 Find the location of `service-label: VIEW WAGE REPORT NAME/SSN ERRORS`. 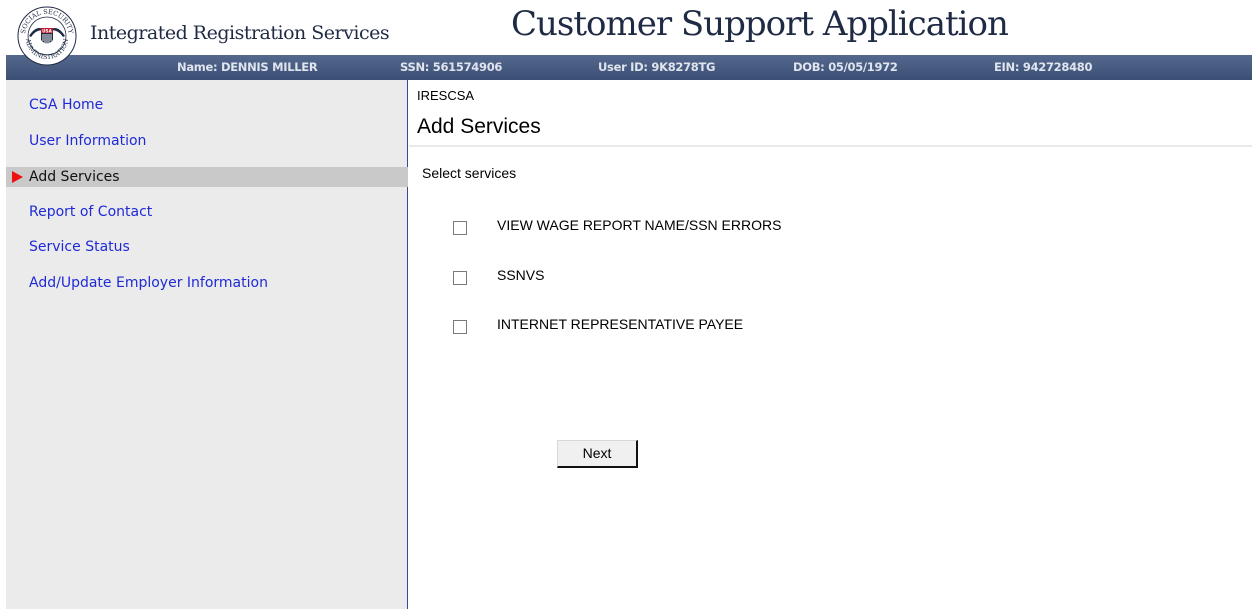

service-label: VIEW WAGE REPORT NAME/SSN ERRORS is located at coordinates (639, 225).